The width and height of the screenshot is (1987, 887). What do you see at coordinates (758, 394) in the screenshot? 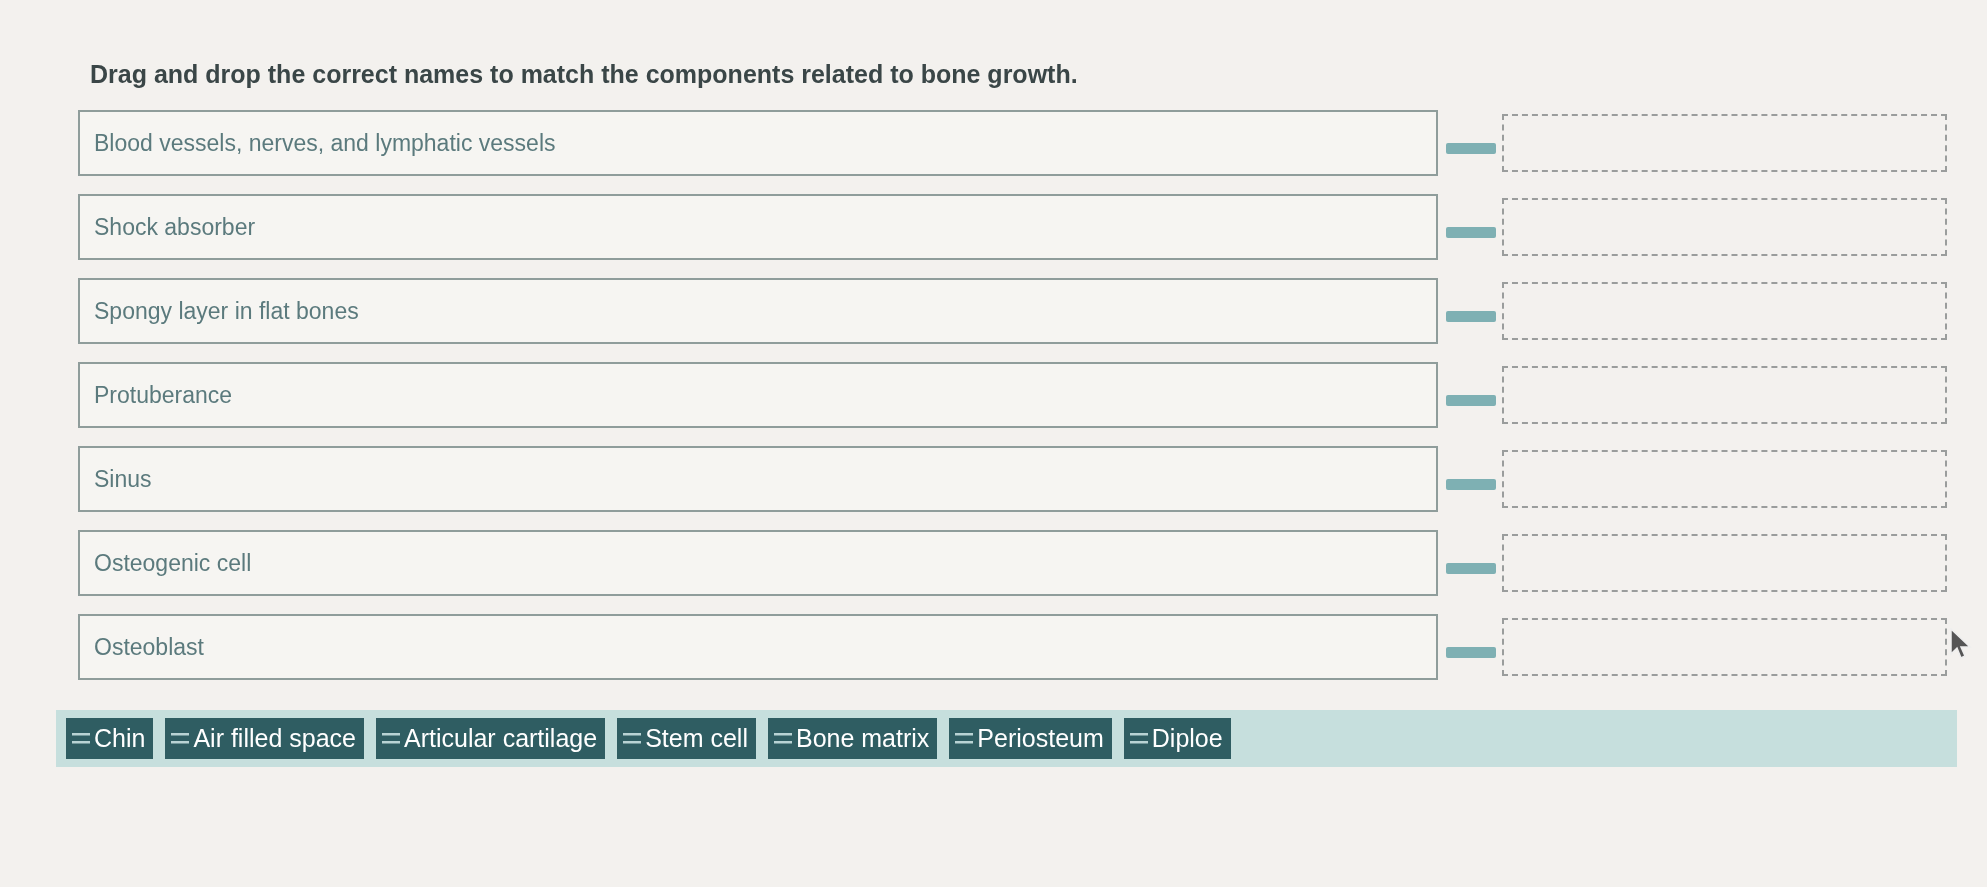
I see `term-box: Protuberance` at bounding box center [758, 394].